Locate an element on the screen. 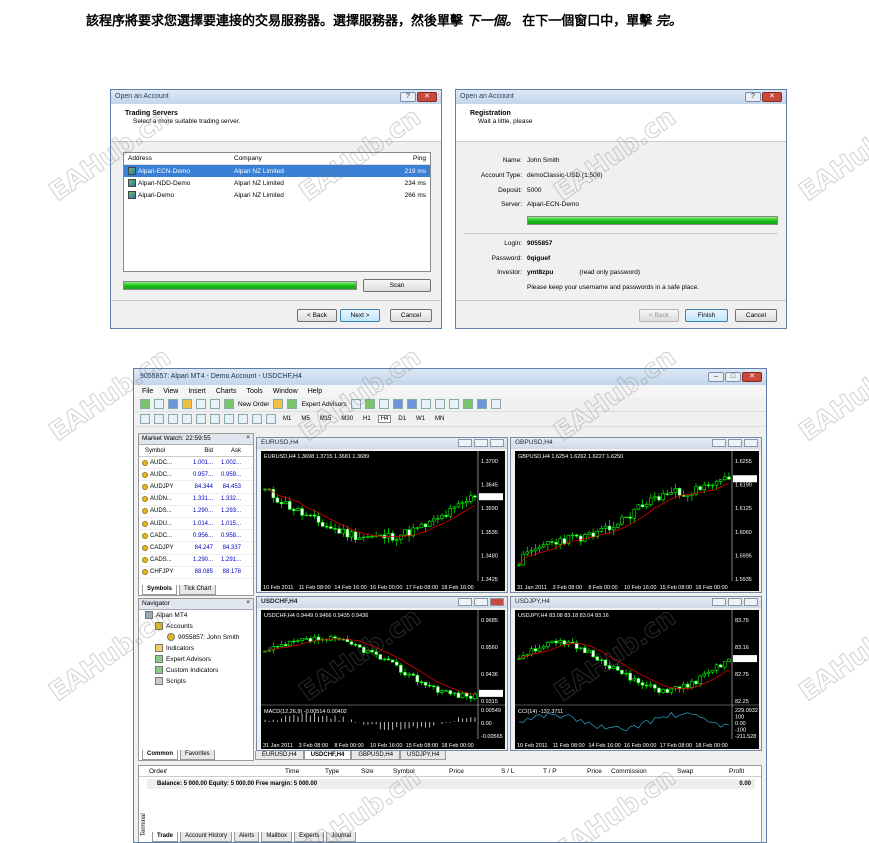 The image size is (869, 843). nav-expert-advisors: Expert Advisors is located at coordinates (199, 659).